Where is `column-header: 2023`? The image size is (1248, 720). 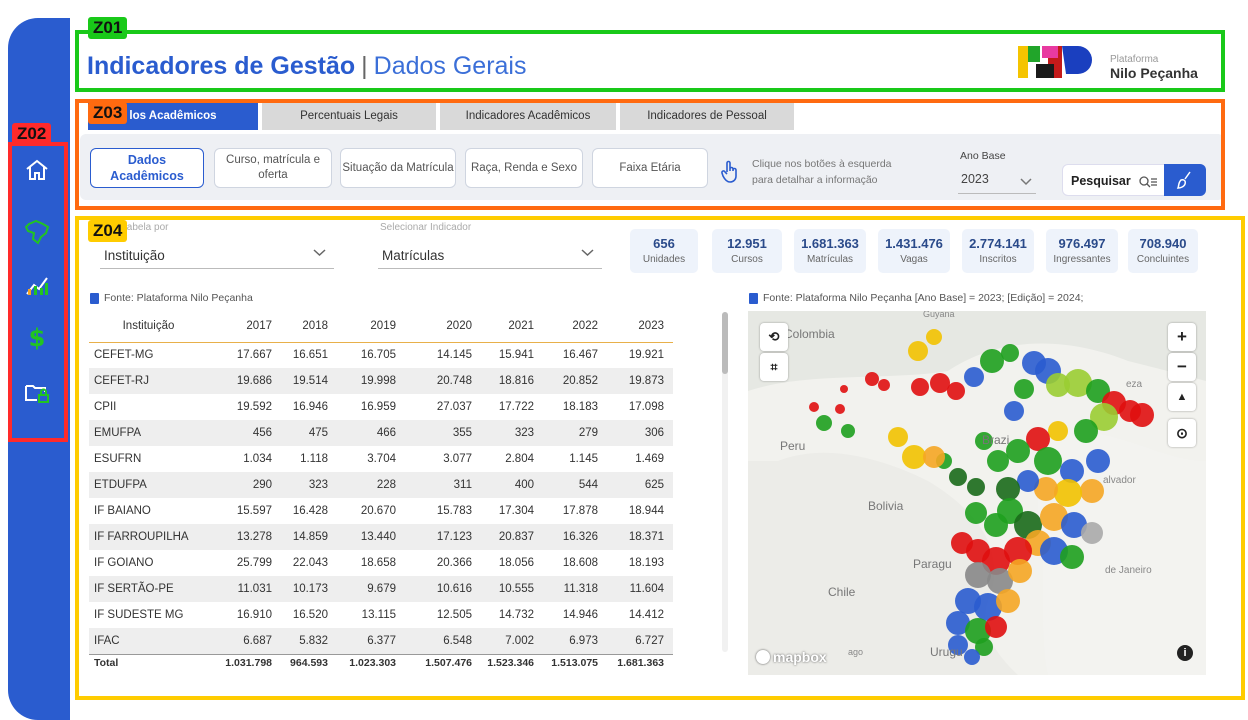
column-header: 2023 is located at coordinates (640, 326).